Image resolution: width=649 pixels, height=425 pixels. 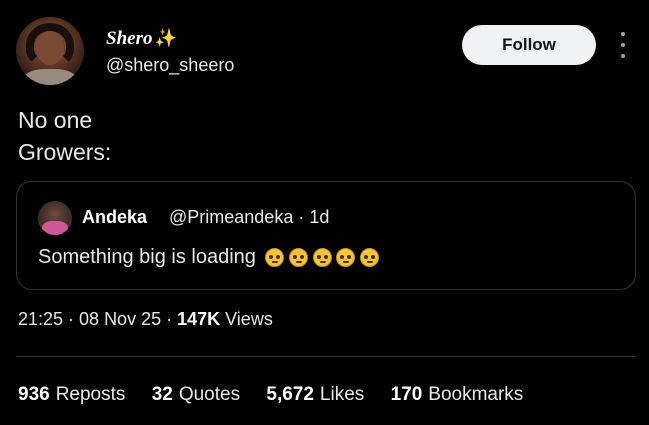 What do you see at coordinates (64, 136) in the screenshot?
I see `tweet-text: No one Growers:` at bounding box center [64, 136].